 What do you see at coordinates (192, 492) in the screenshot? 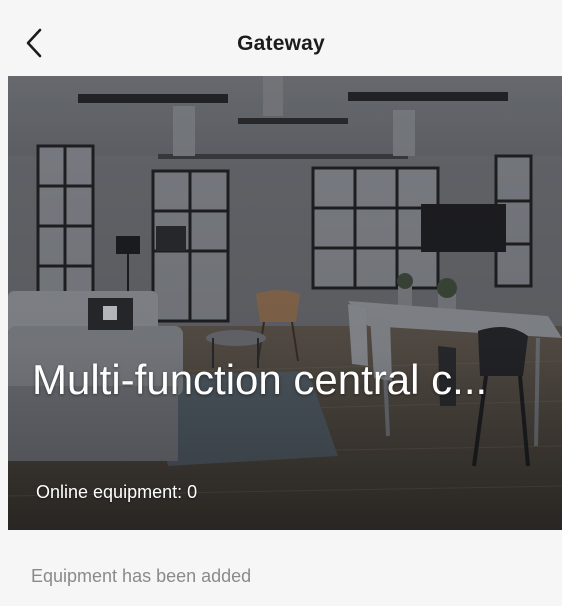
I see `online-equipment-value: 0` at bounding box center [192, 492].